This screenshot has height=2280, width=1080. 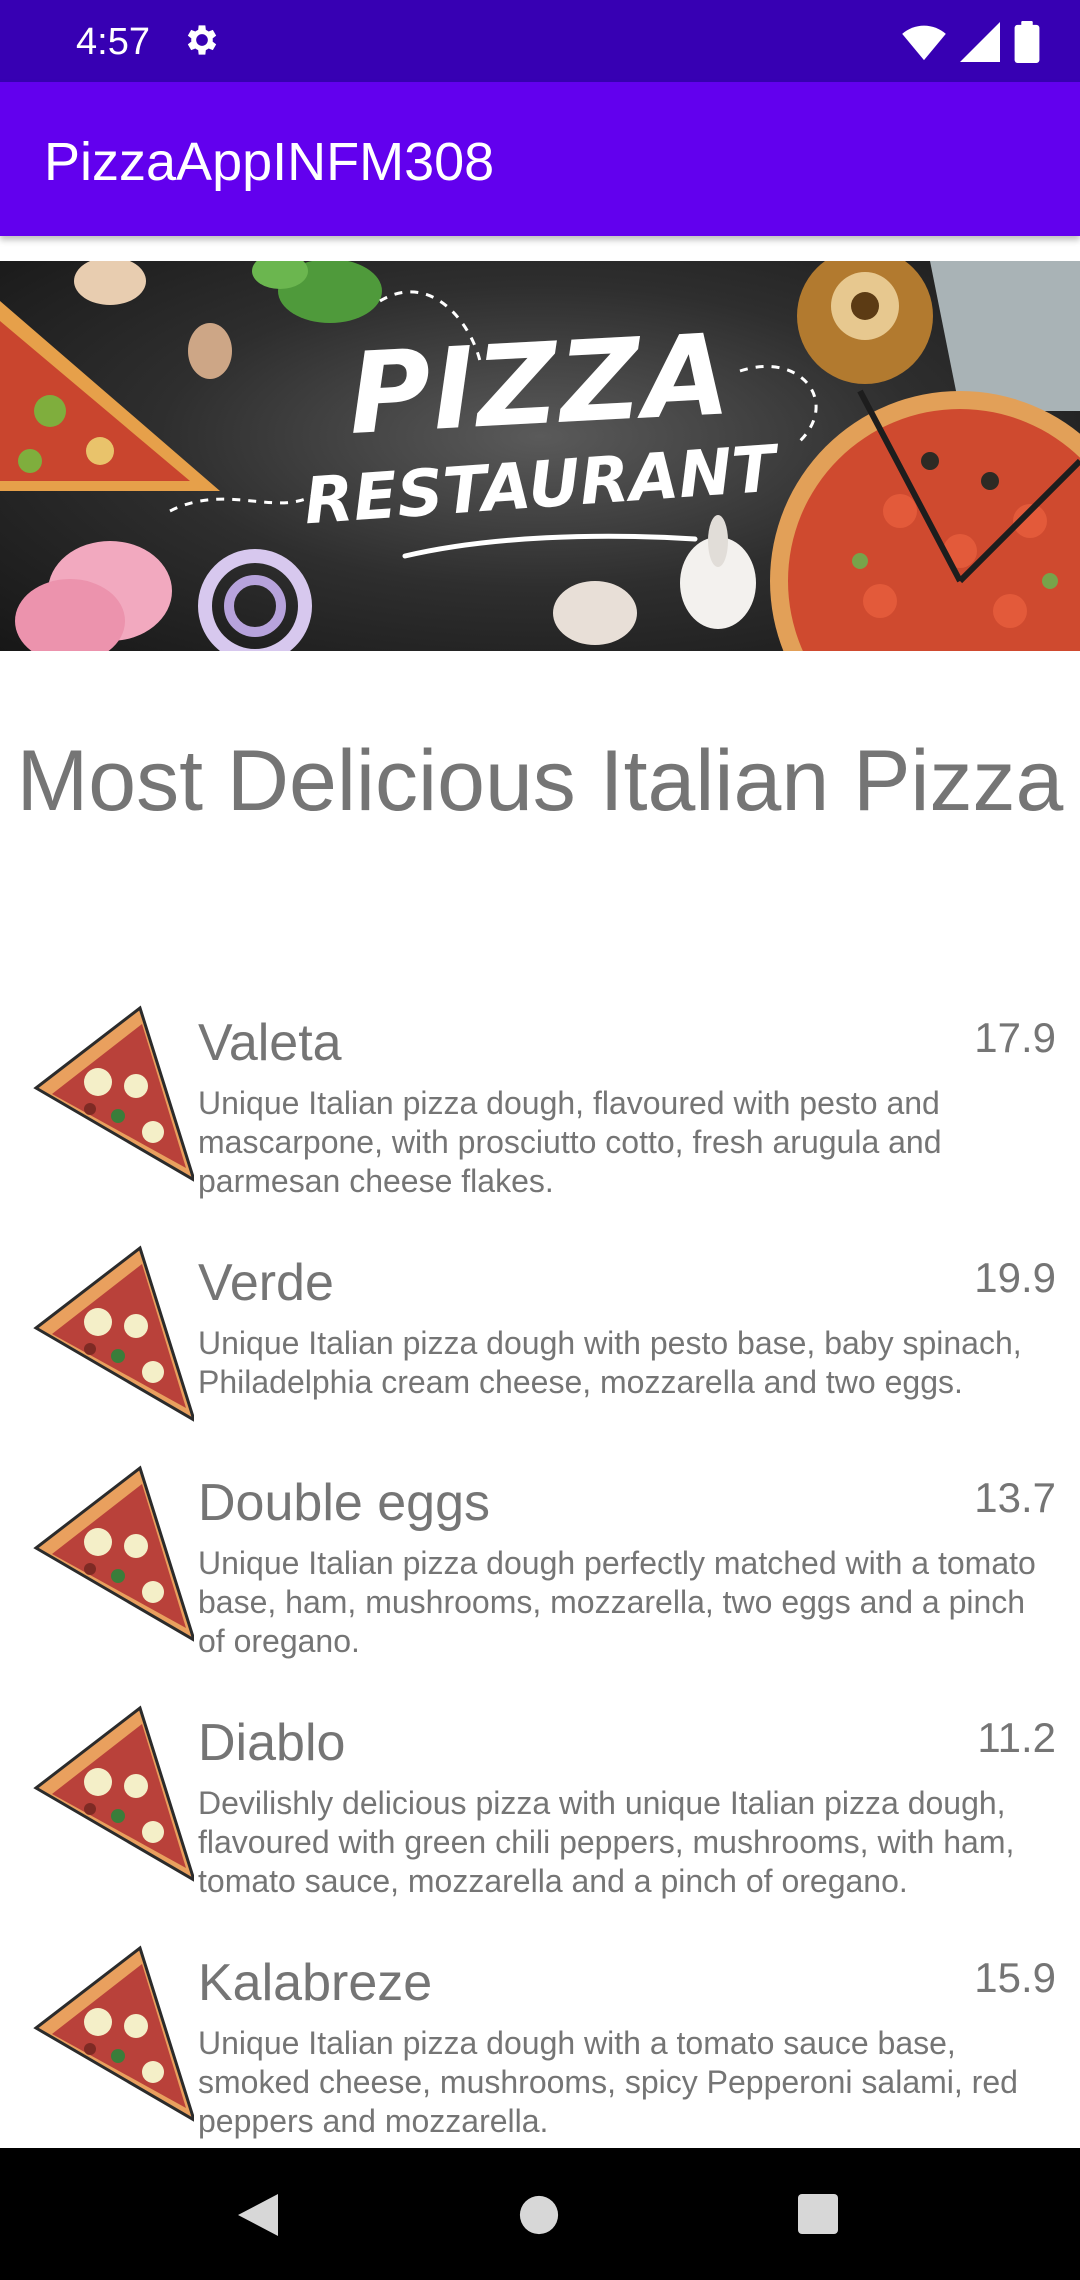 I want to click on pizza-name: Diablo, so click(x=272, y=1743).